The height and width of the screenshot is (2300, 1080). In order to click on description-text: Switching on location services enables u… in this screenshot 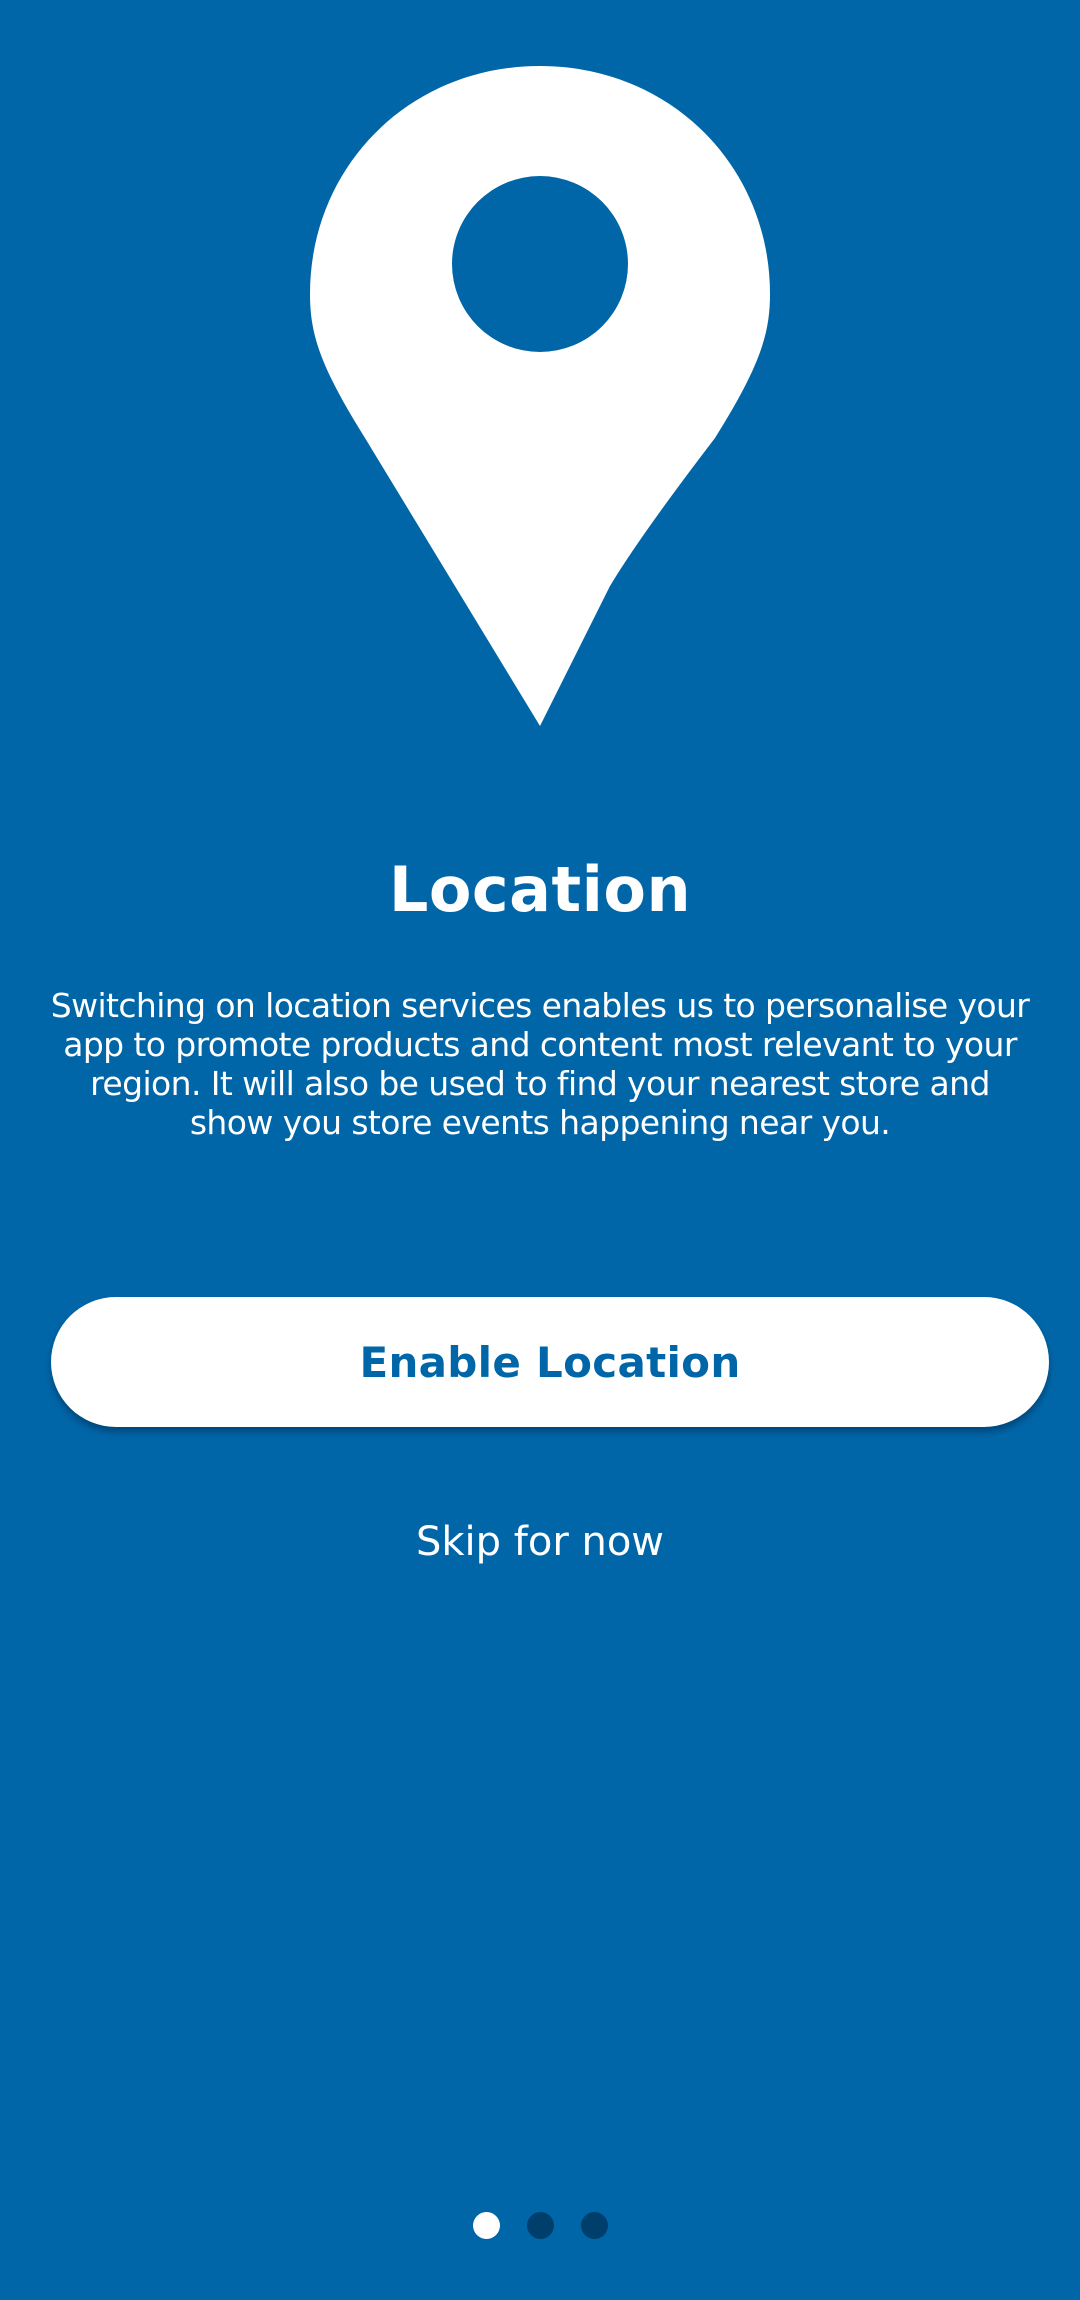, I will do `click(540, 1064)`.